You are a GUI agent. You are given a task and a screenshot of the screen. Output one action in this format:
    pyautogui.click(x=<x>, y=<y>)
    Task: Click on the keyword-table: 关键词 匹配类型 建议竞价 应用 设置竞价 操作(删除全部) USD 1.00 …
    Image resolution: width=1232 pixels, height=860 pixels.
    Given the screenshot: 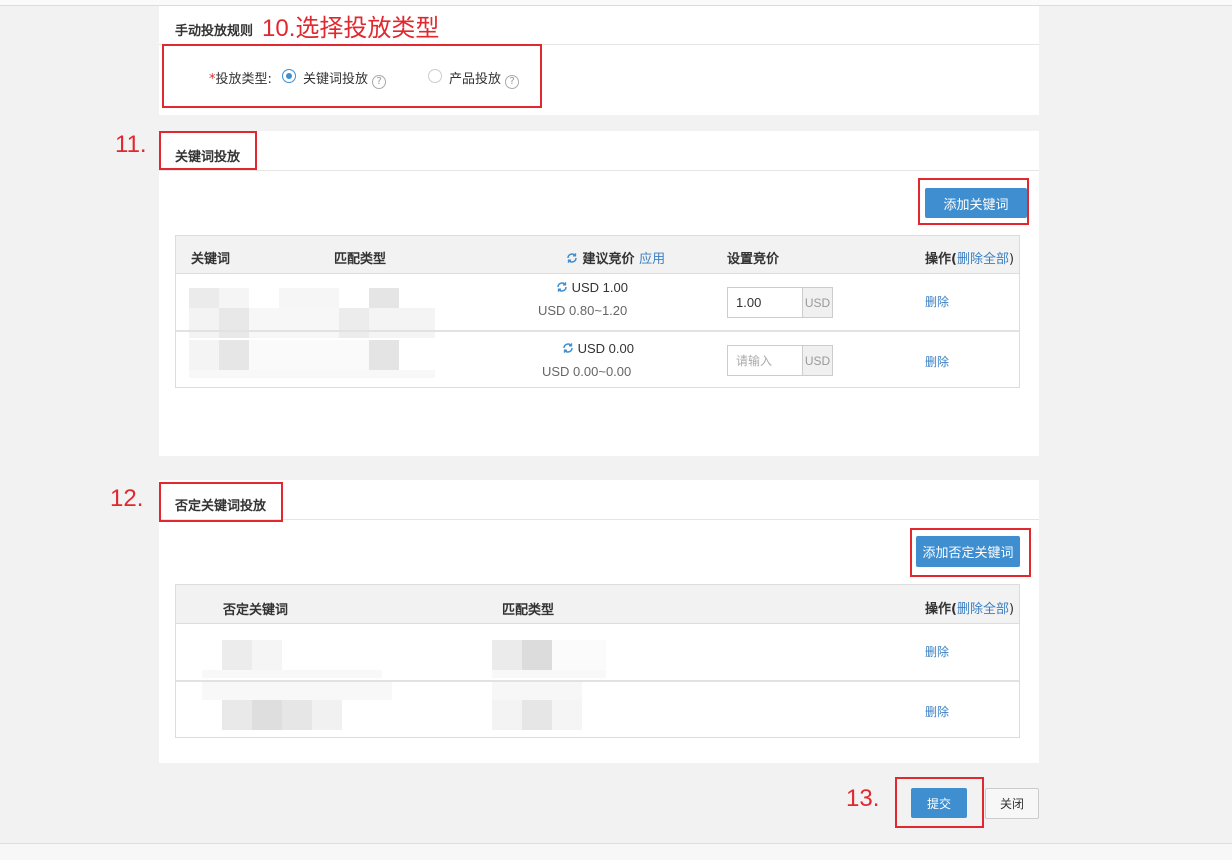 What is the action you would take?
    pyautogui.click(x=597, y=311)
    